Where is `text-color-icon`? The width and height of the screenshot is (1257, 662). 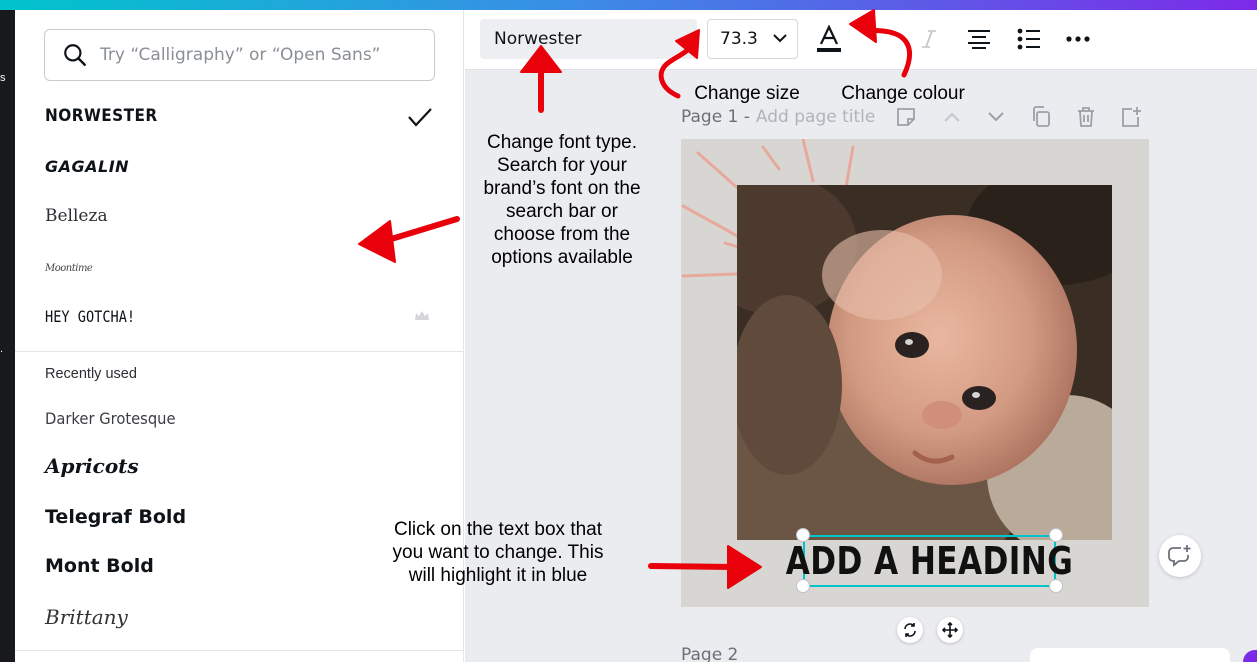 text-color-icon is located at coordinates (829, 38).